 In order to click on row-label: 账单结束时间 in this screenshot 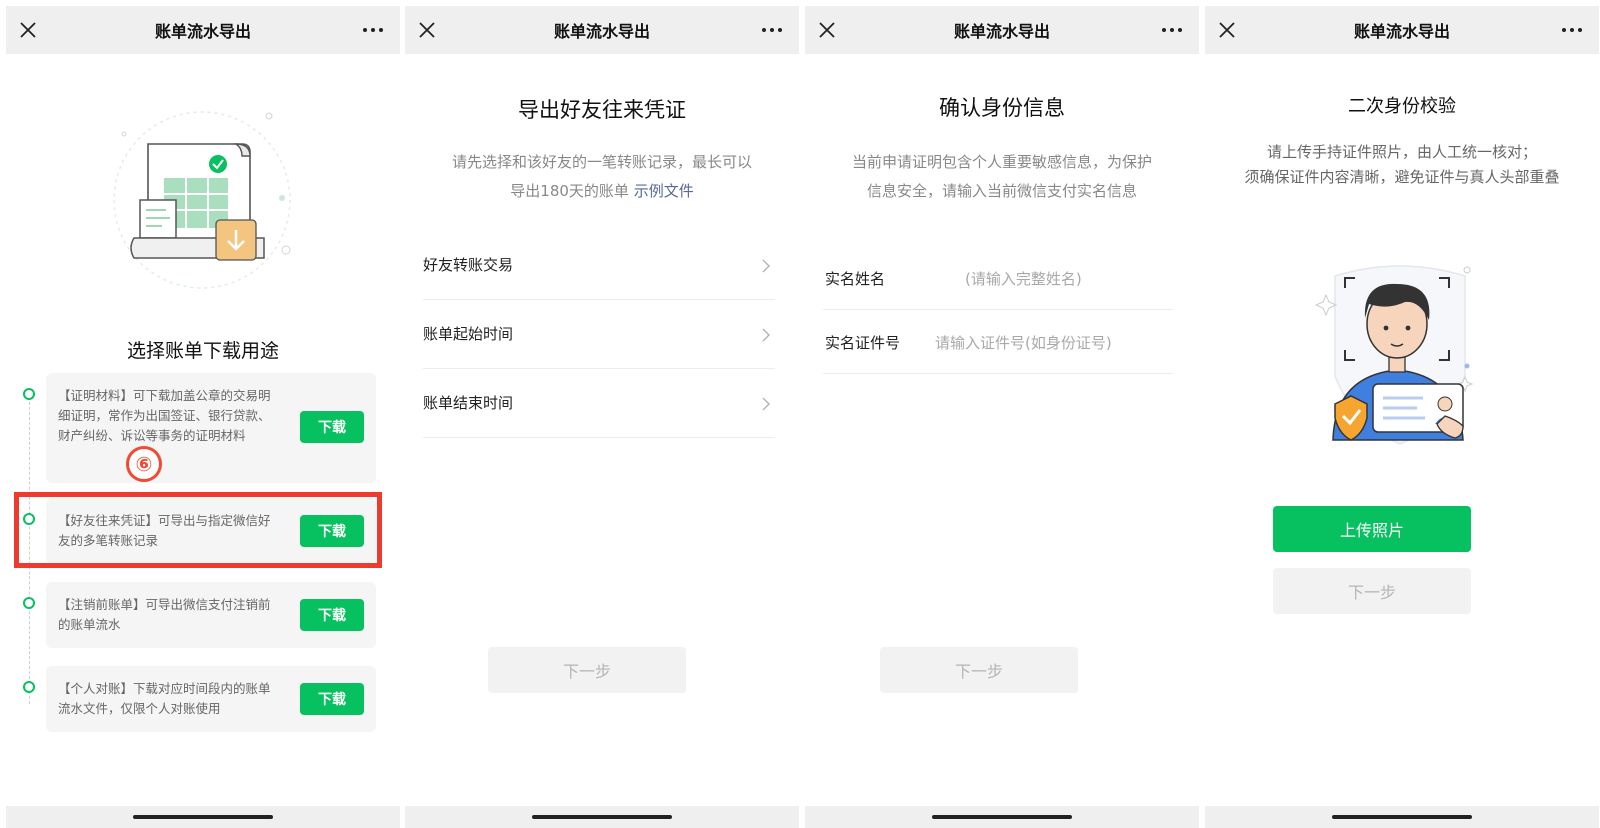, I will do `click(468, 403)`.